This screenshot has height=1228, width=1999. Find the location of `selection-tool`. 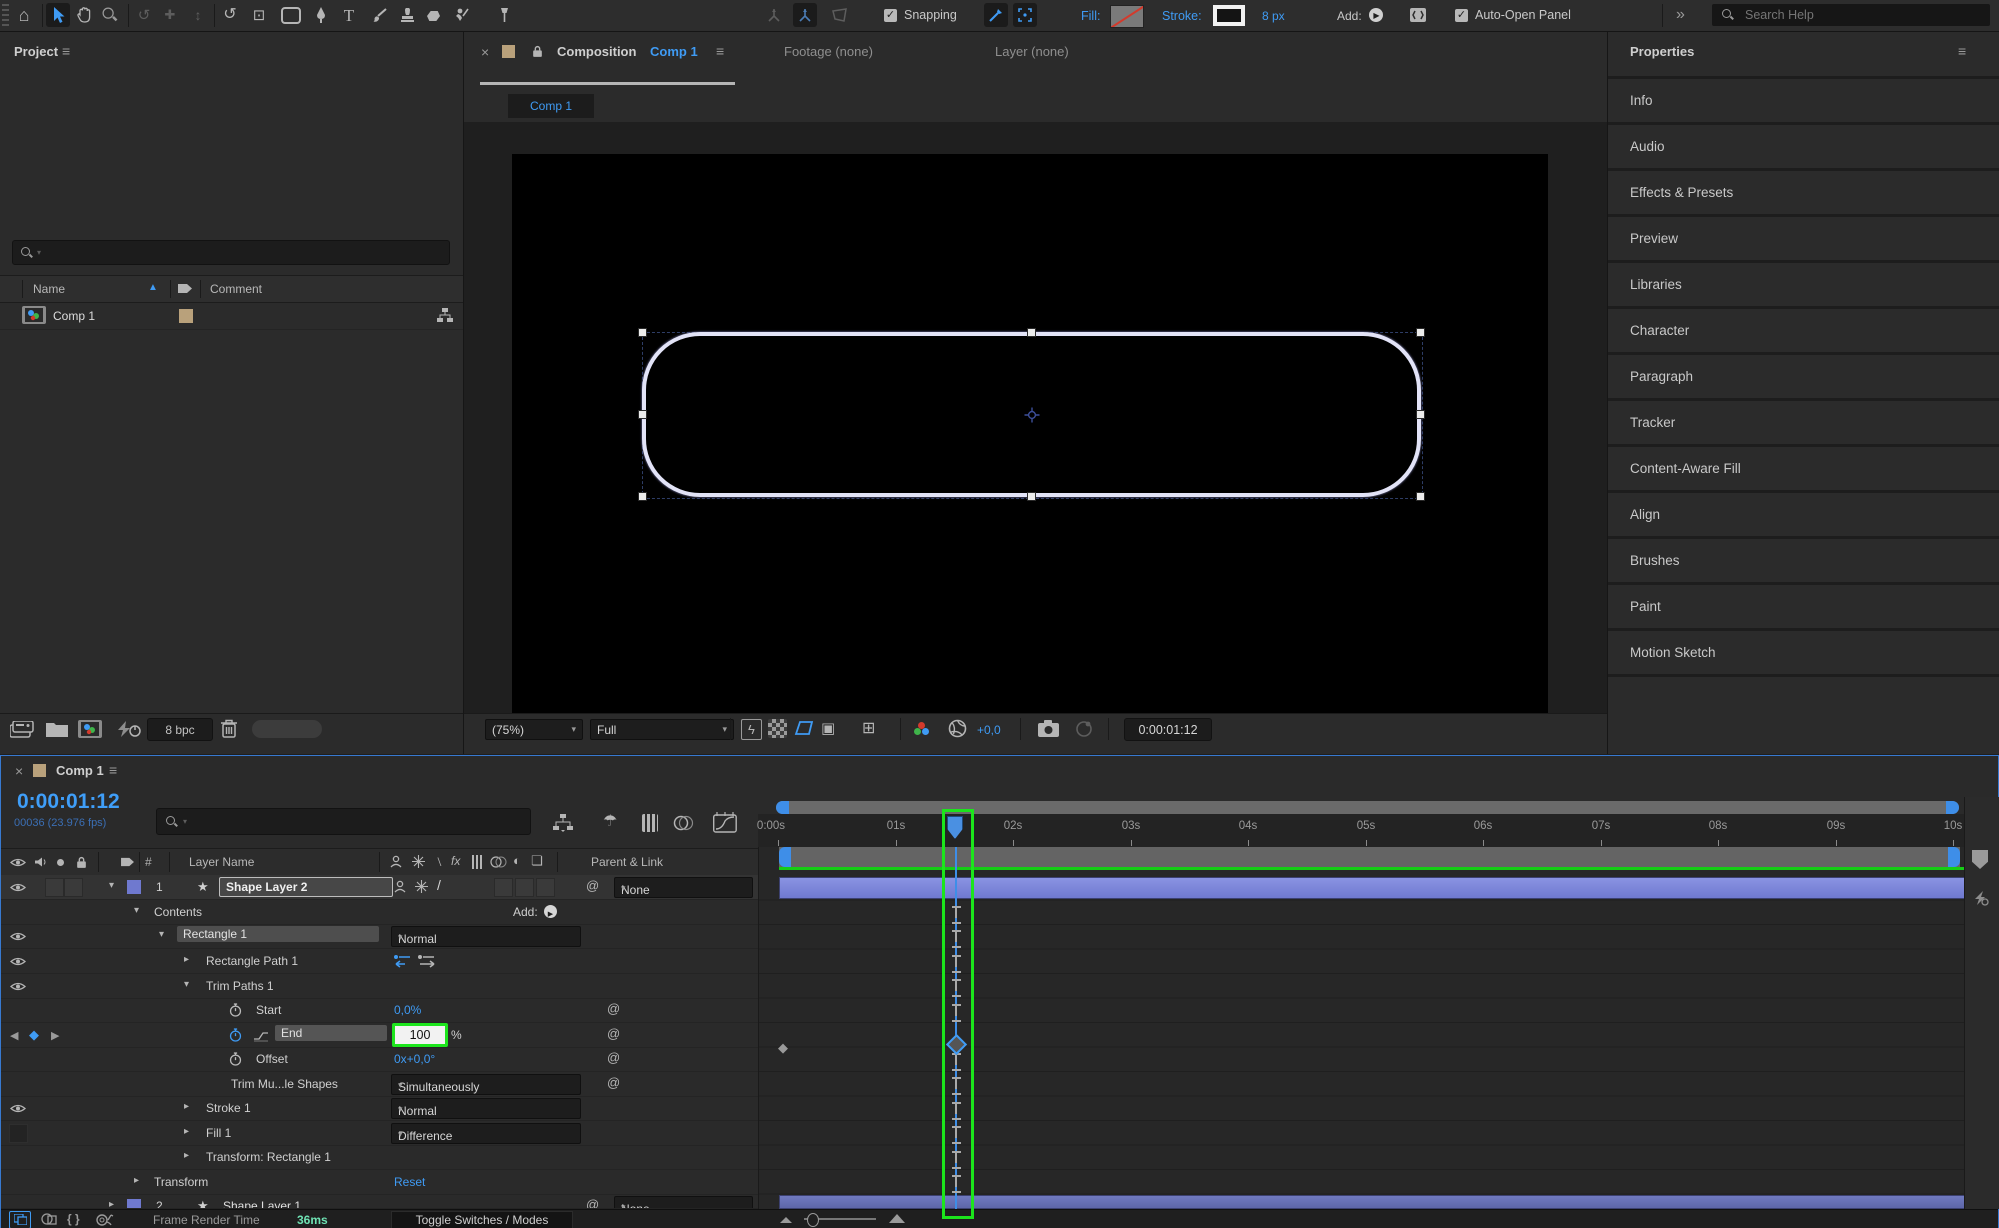

selection-tool is located at coordinates (58, 15).